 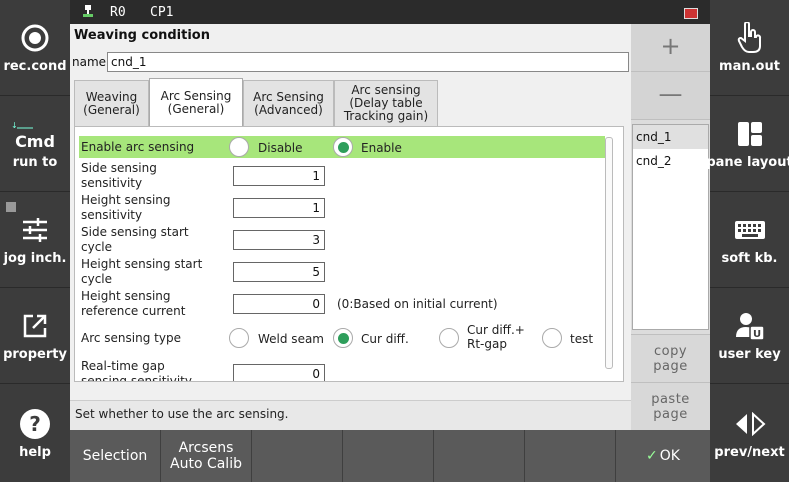 I want to click on panel-scrollbar, so click(x=609, y=253).